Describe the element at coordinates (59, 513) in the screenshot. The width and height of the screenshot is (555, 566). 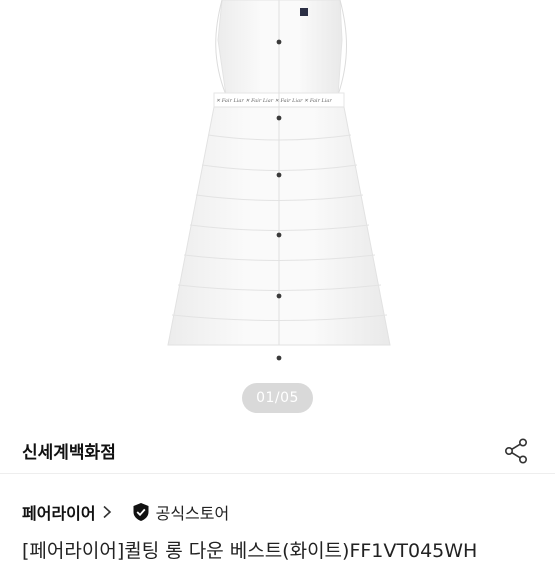
I see `brand-name: 페어라이어` at that location.